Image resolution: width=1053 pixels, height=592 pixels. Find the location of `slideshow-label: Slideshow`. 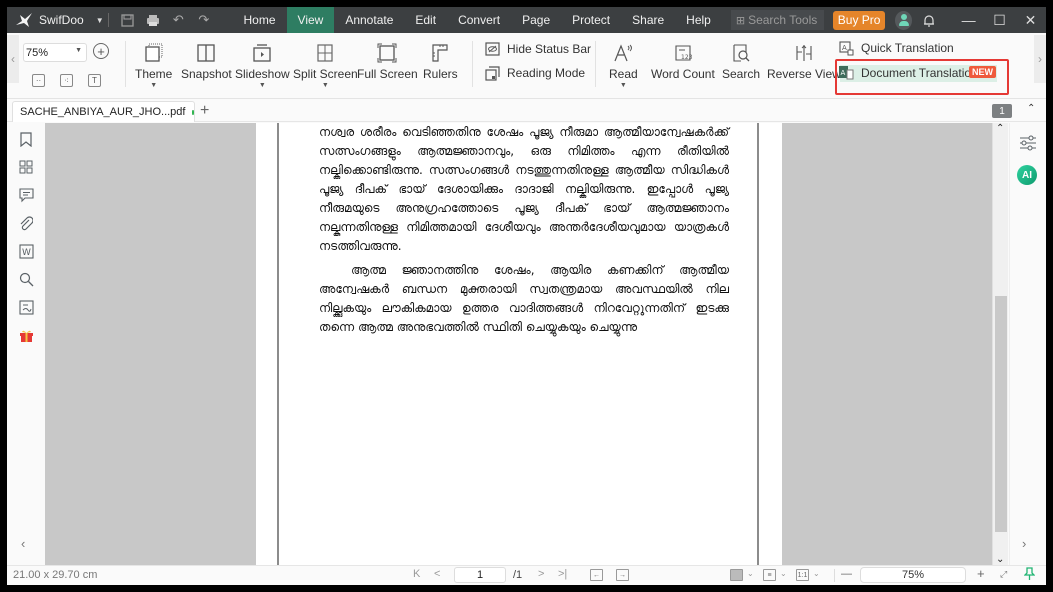

slideshow-label: Slideshow is located at coordinates (262, 74).